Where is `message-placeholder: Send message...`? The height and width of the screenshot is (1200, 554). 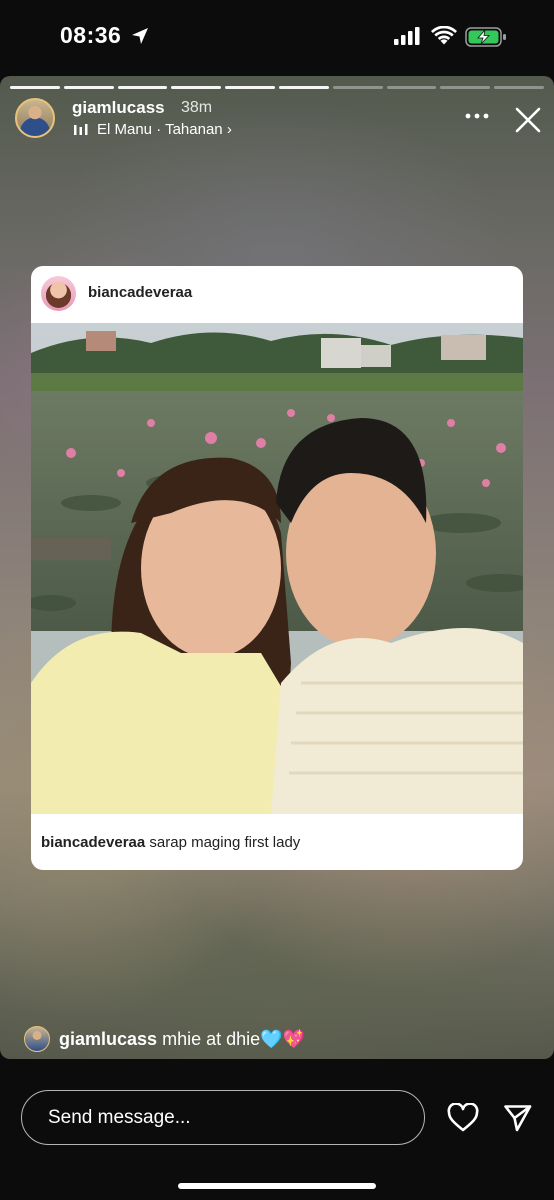
message-placeholder: Send message... is located at coordinates (119, 1117).